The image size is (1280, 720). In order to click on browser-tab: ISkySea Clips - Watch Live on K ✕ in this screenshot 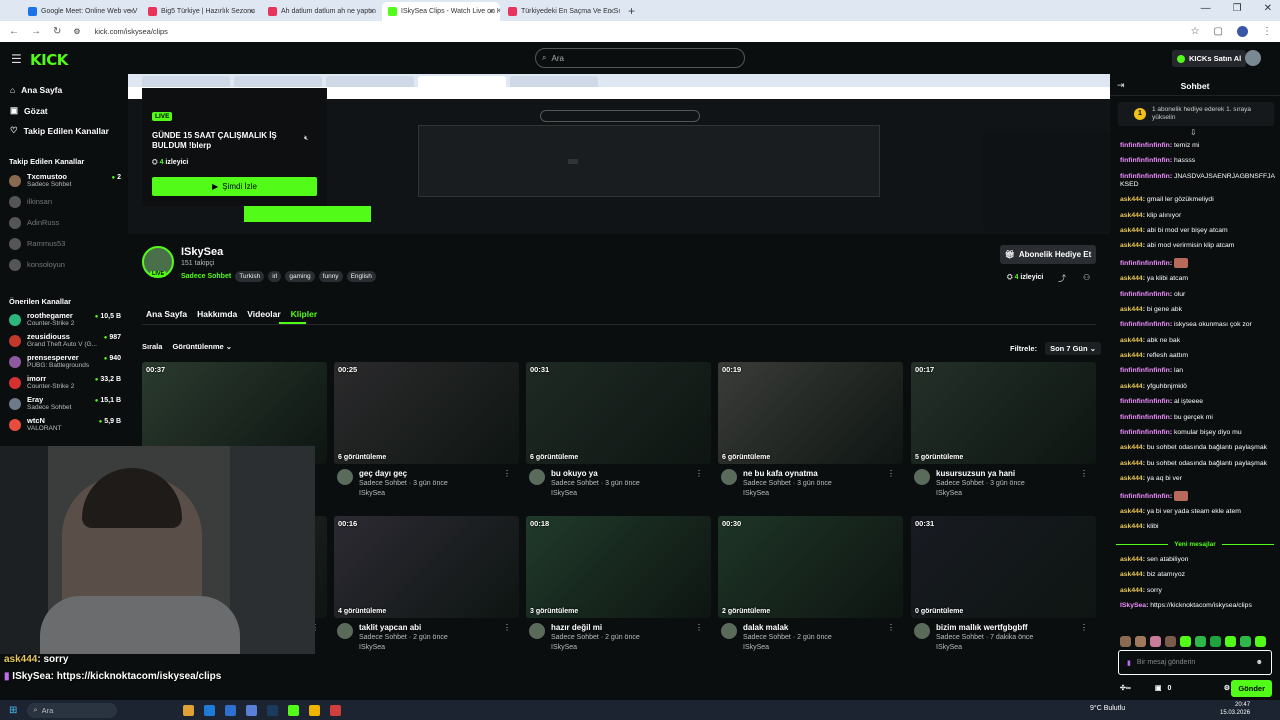, I will do `click(441, 11)`.